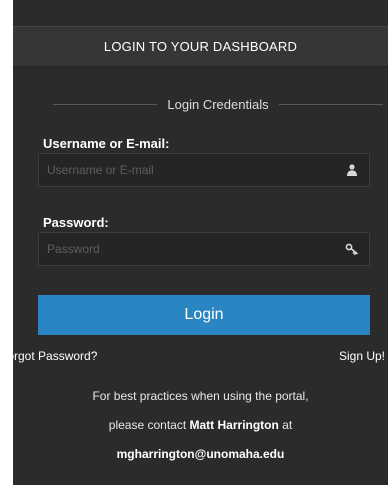 The width and height of the screenshot is (388, 485). I want to click on forgot-password-link: Forgot Password?, so click(48, 356).